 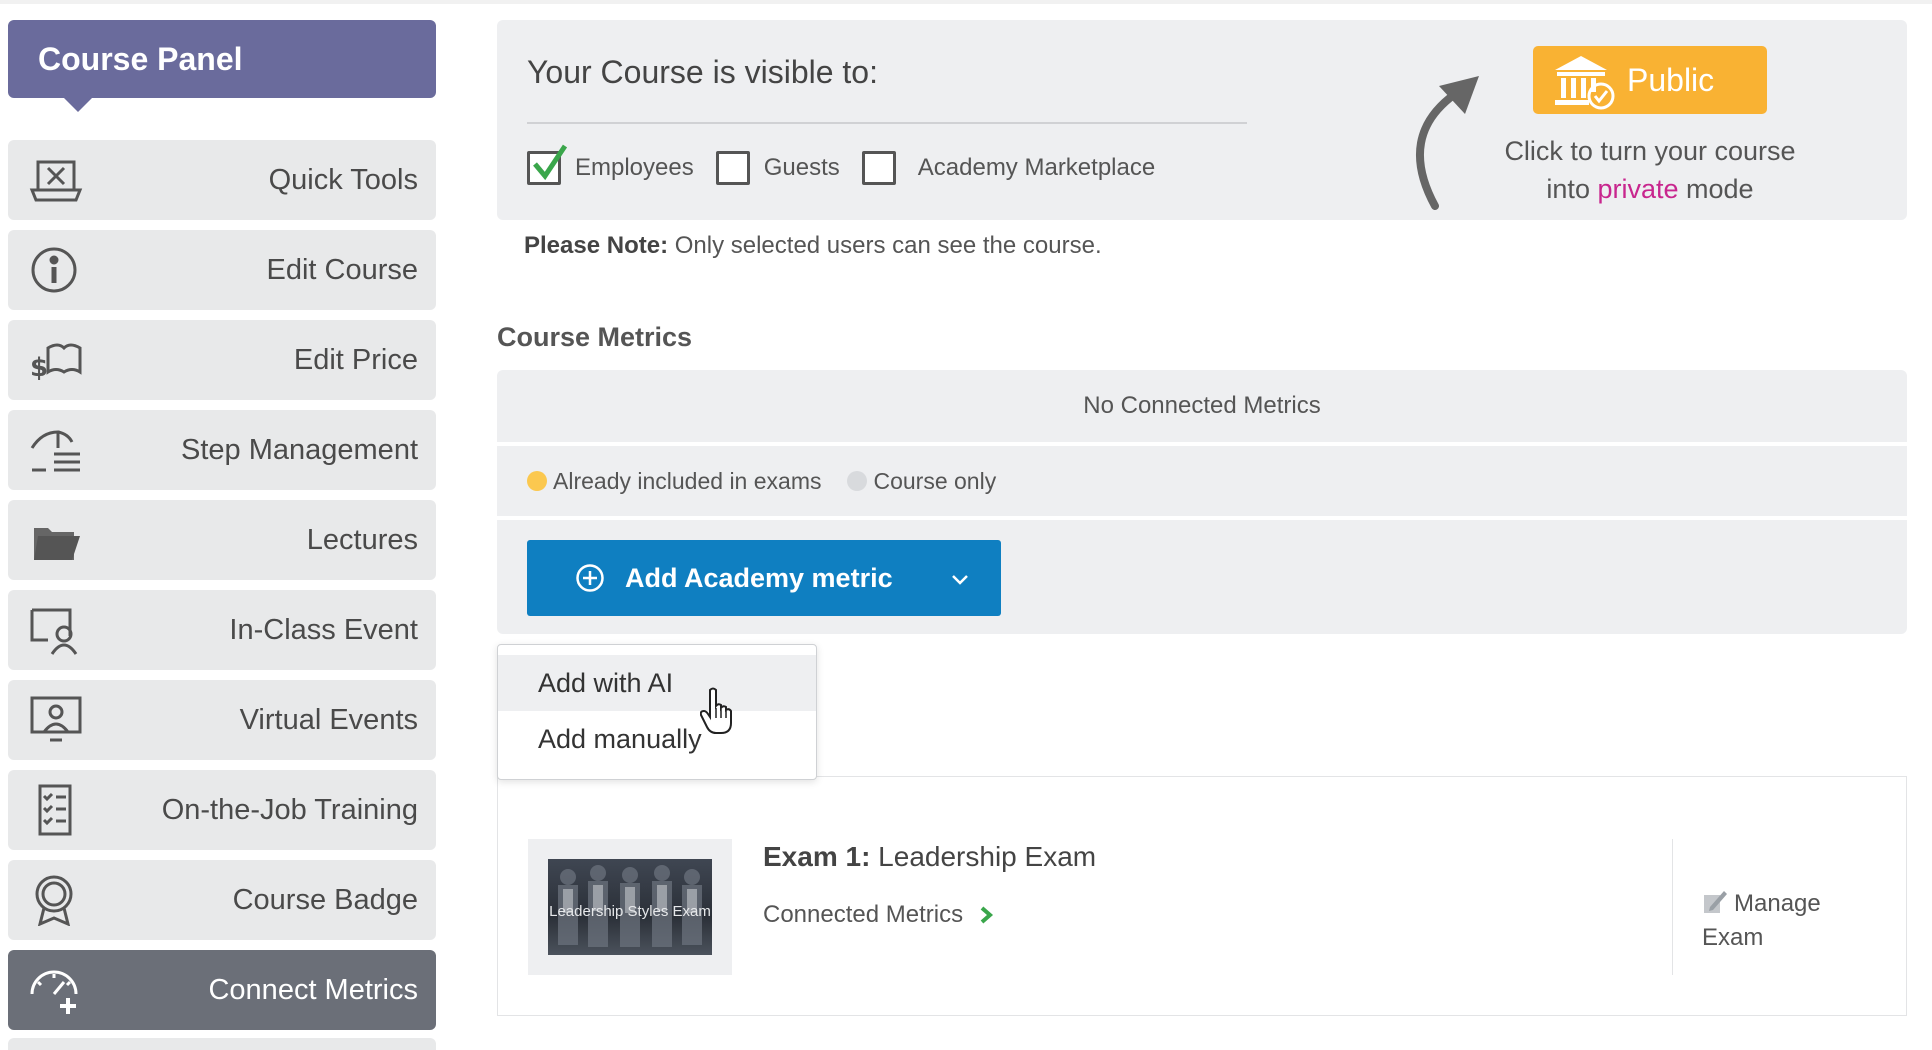 What do you see at coordinates (56, 990) in the screenshot?
I see `speedometer-plus-icon` at bounding box center [56, 990].